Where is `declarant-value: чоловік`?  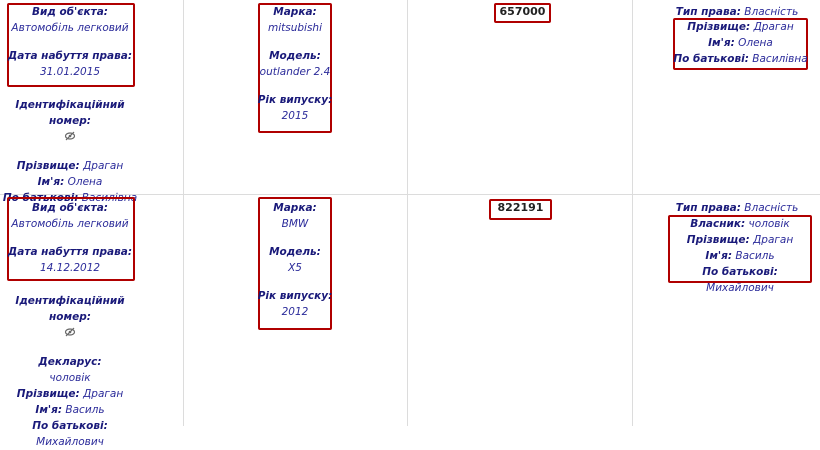
declarant-value: чоловік is located at coordinates (70, 378).